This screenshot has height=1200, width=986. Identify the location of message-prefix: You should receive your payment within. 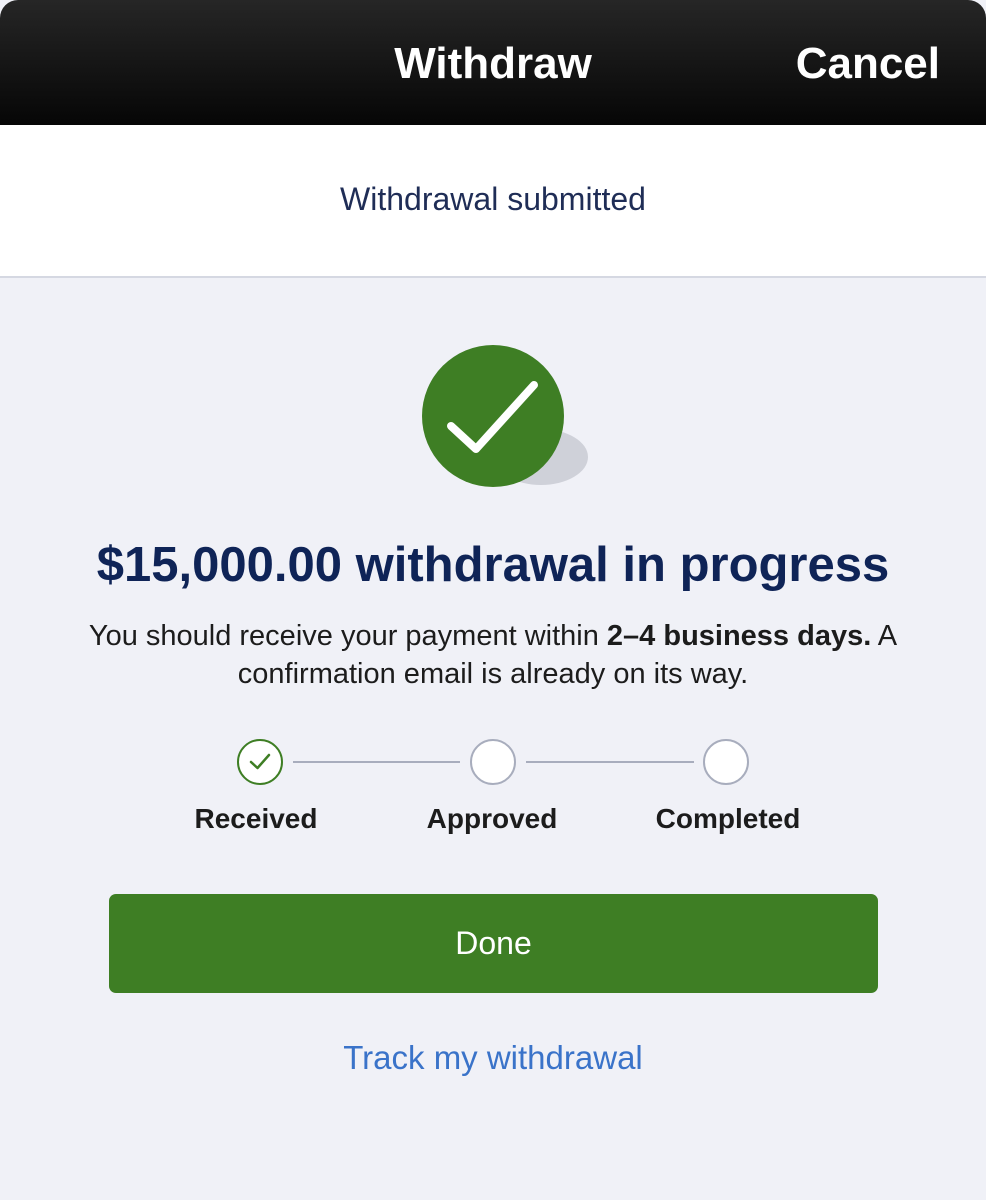
(347, 636).